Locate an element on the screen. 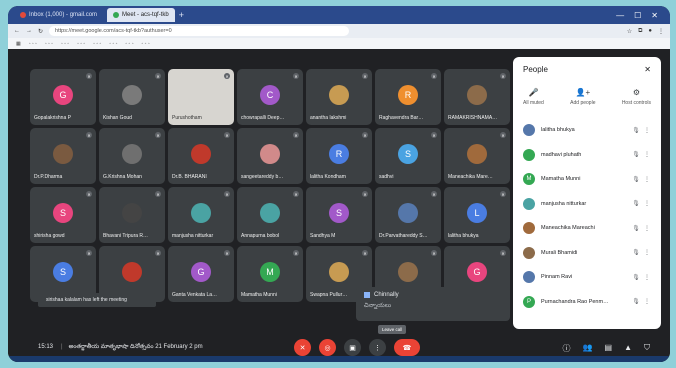 Image resolution: width=676 pixels, height=368 pixels. chat-message-popup: Chinnally చిన్నాయలు is located at coordinates (433, 304).